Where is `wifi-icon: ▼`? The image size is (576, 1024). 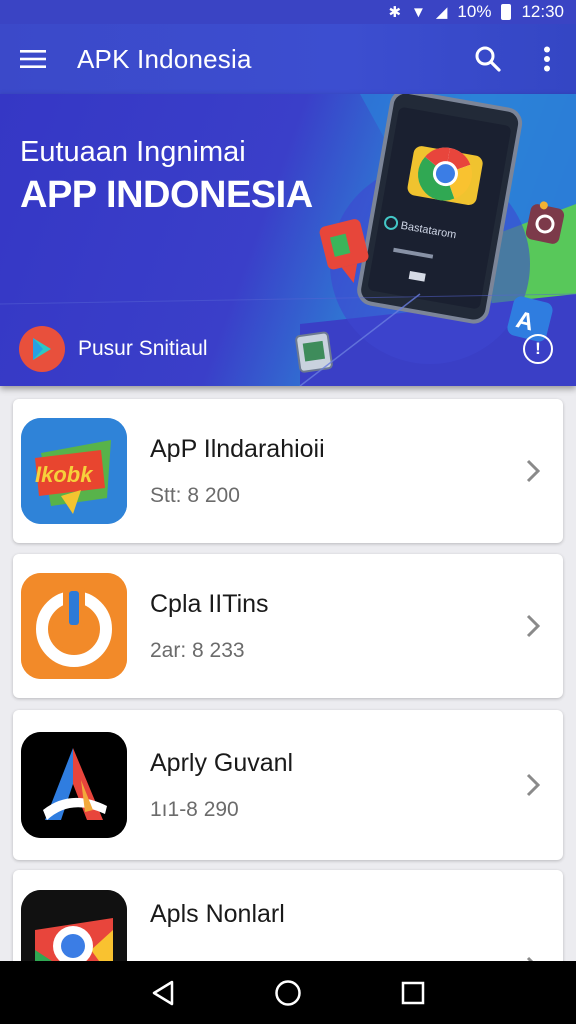 wifi-icon: ▼ is located at coordinates (418, 12).